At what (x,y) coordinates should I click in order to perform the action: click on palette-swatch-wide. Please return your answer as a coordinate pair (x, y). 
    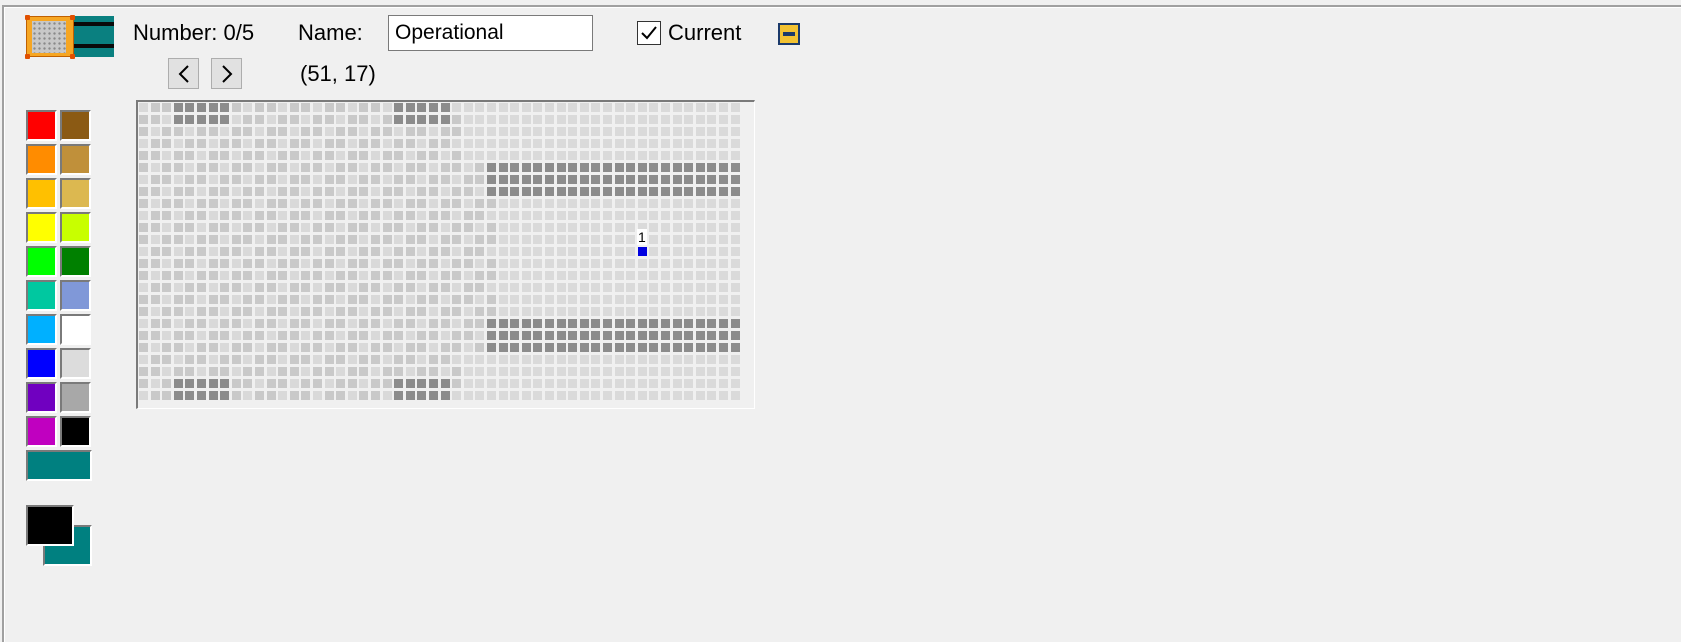
    Looking at the image, I should click on (59, 465).